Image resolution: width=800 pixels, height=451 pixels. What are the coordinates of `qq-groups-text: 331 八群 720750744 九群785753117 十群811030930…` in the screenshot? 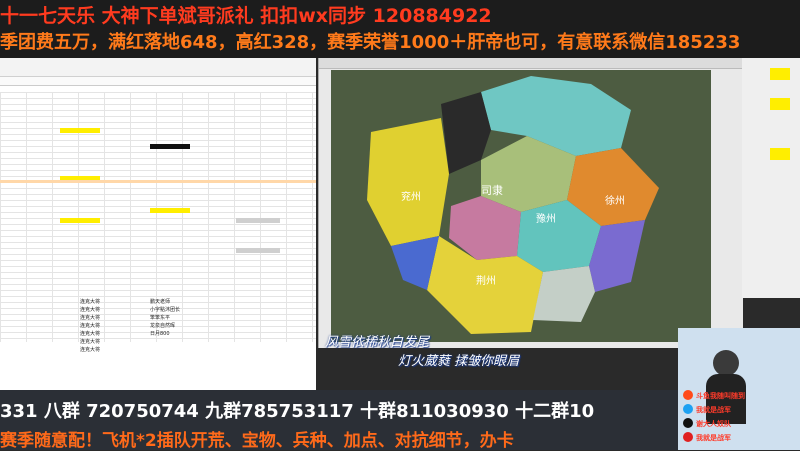 It's located at (297, 411).